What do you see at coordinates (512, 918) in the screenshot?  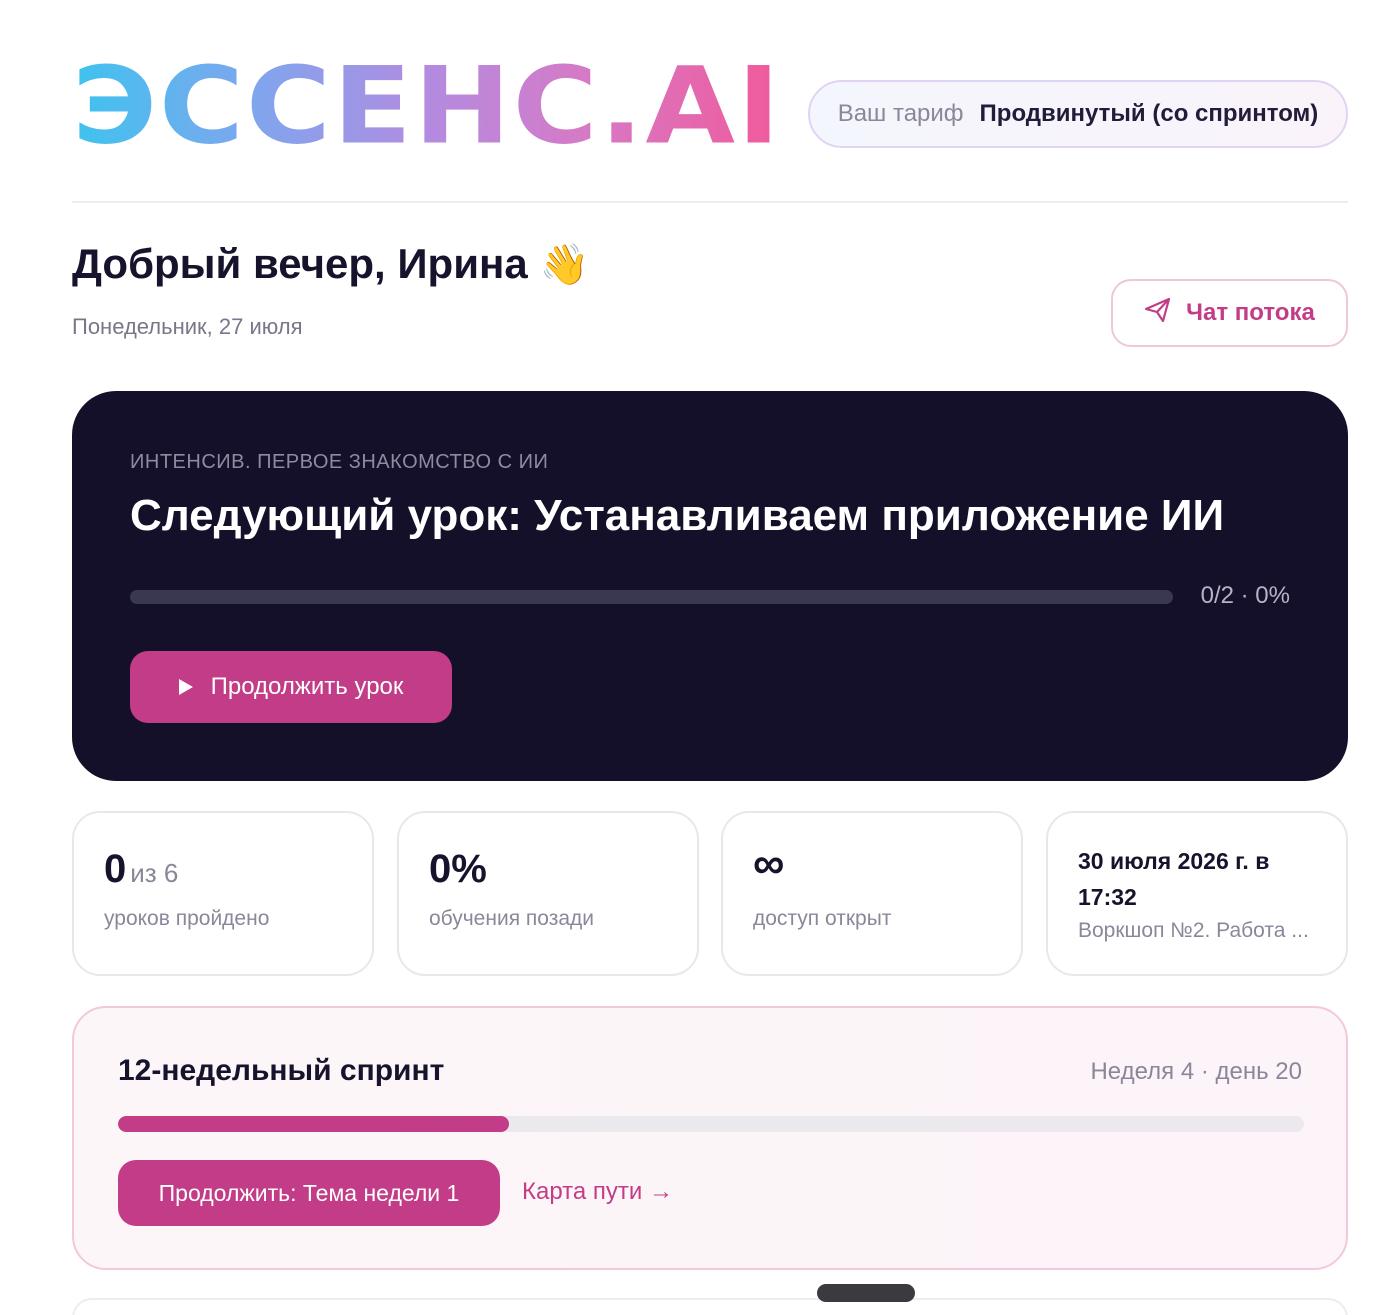 I see `stat-progress-label: обучения позади` at bounding box center [512, 918].